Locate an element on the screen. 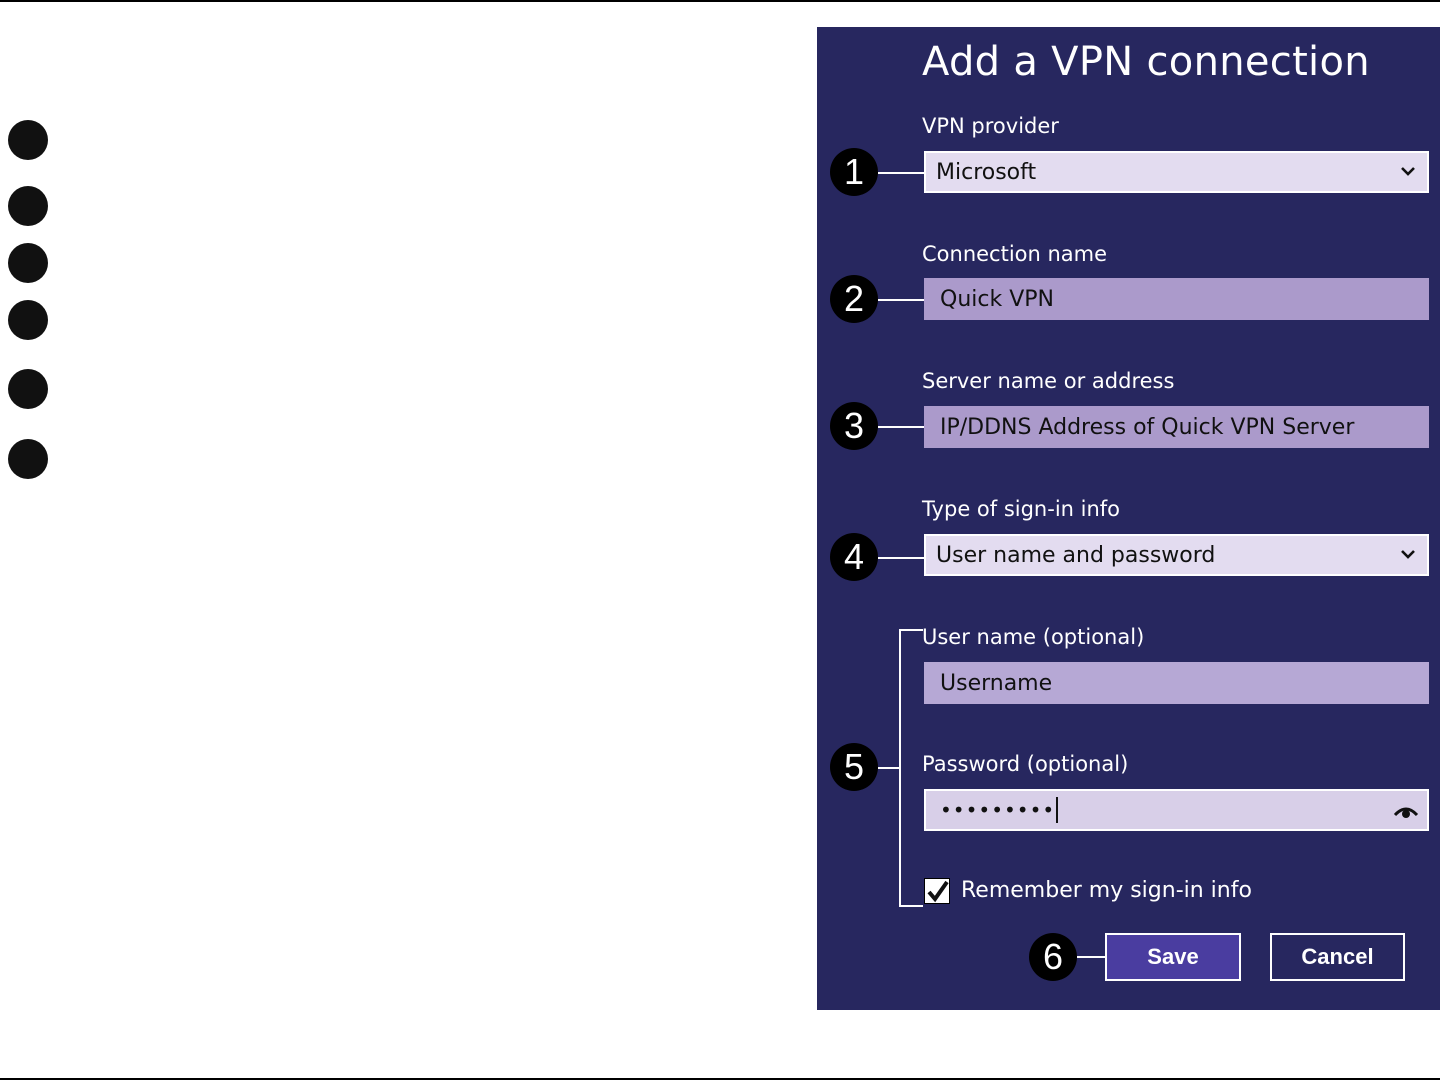 The height and width of the screenshot is (1081, 1440). vpn-provider-select: Microsoft is located at coordinates (1176, 172).